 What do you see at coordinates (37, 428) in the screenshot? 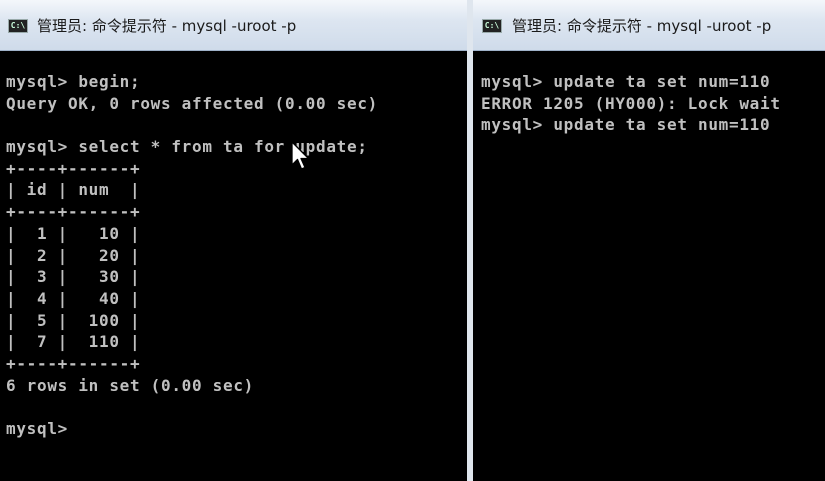
I see `console-prompt: mysql>` at bounding box center [37, 428].